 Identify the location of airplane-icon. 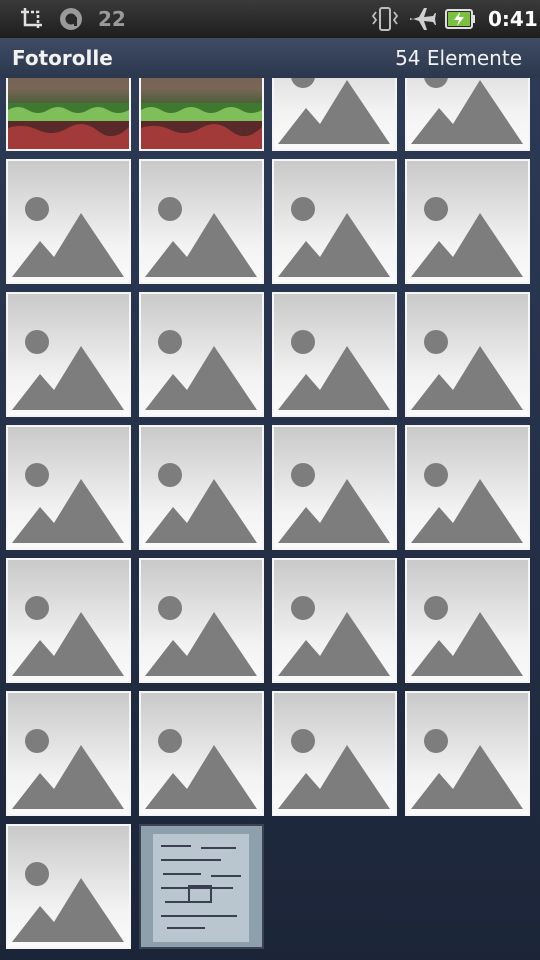
(422, 19).